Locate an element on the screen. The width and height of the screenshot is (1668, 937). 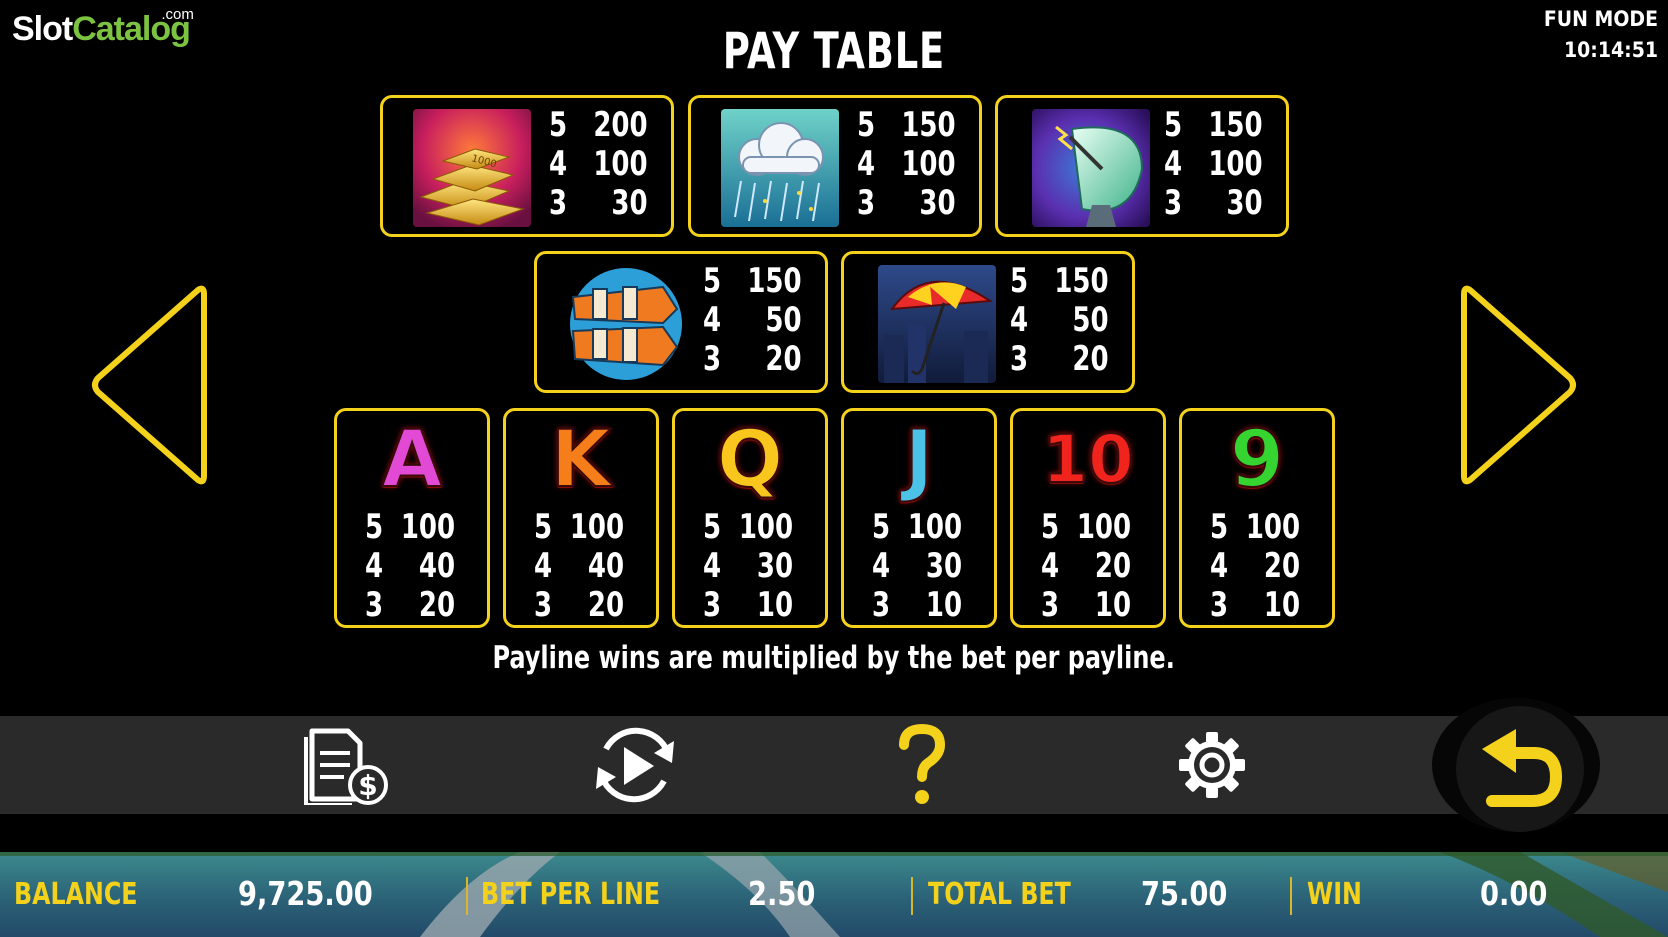
divider is located at coordinates (467, 896).